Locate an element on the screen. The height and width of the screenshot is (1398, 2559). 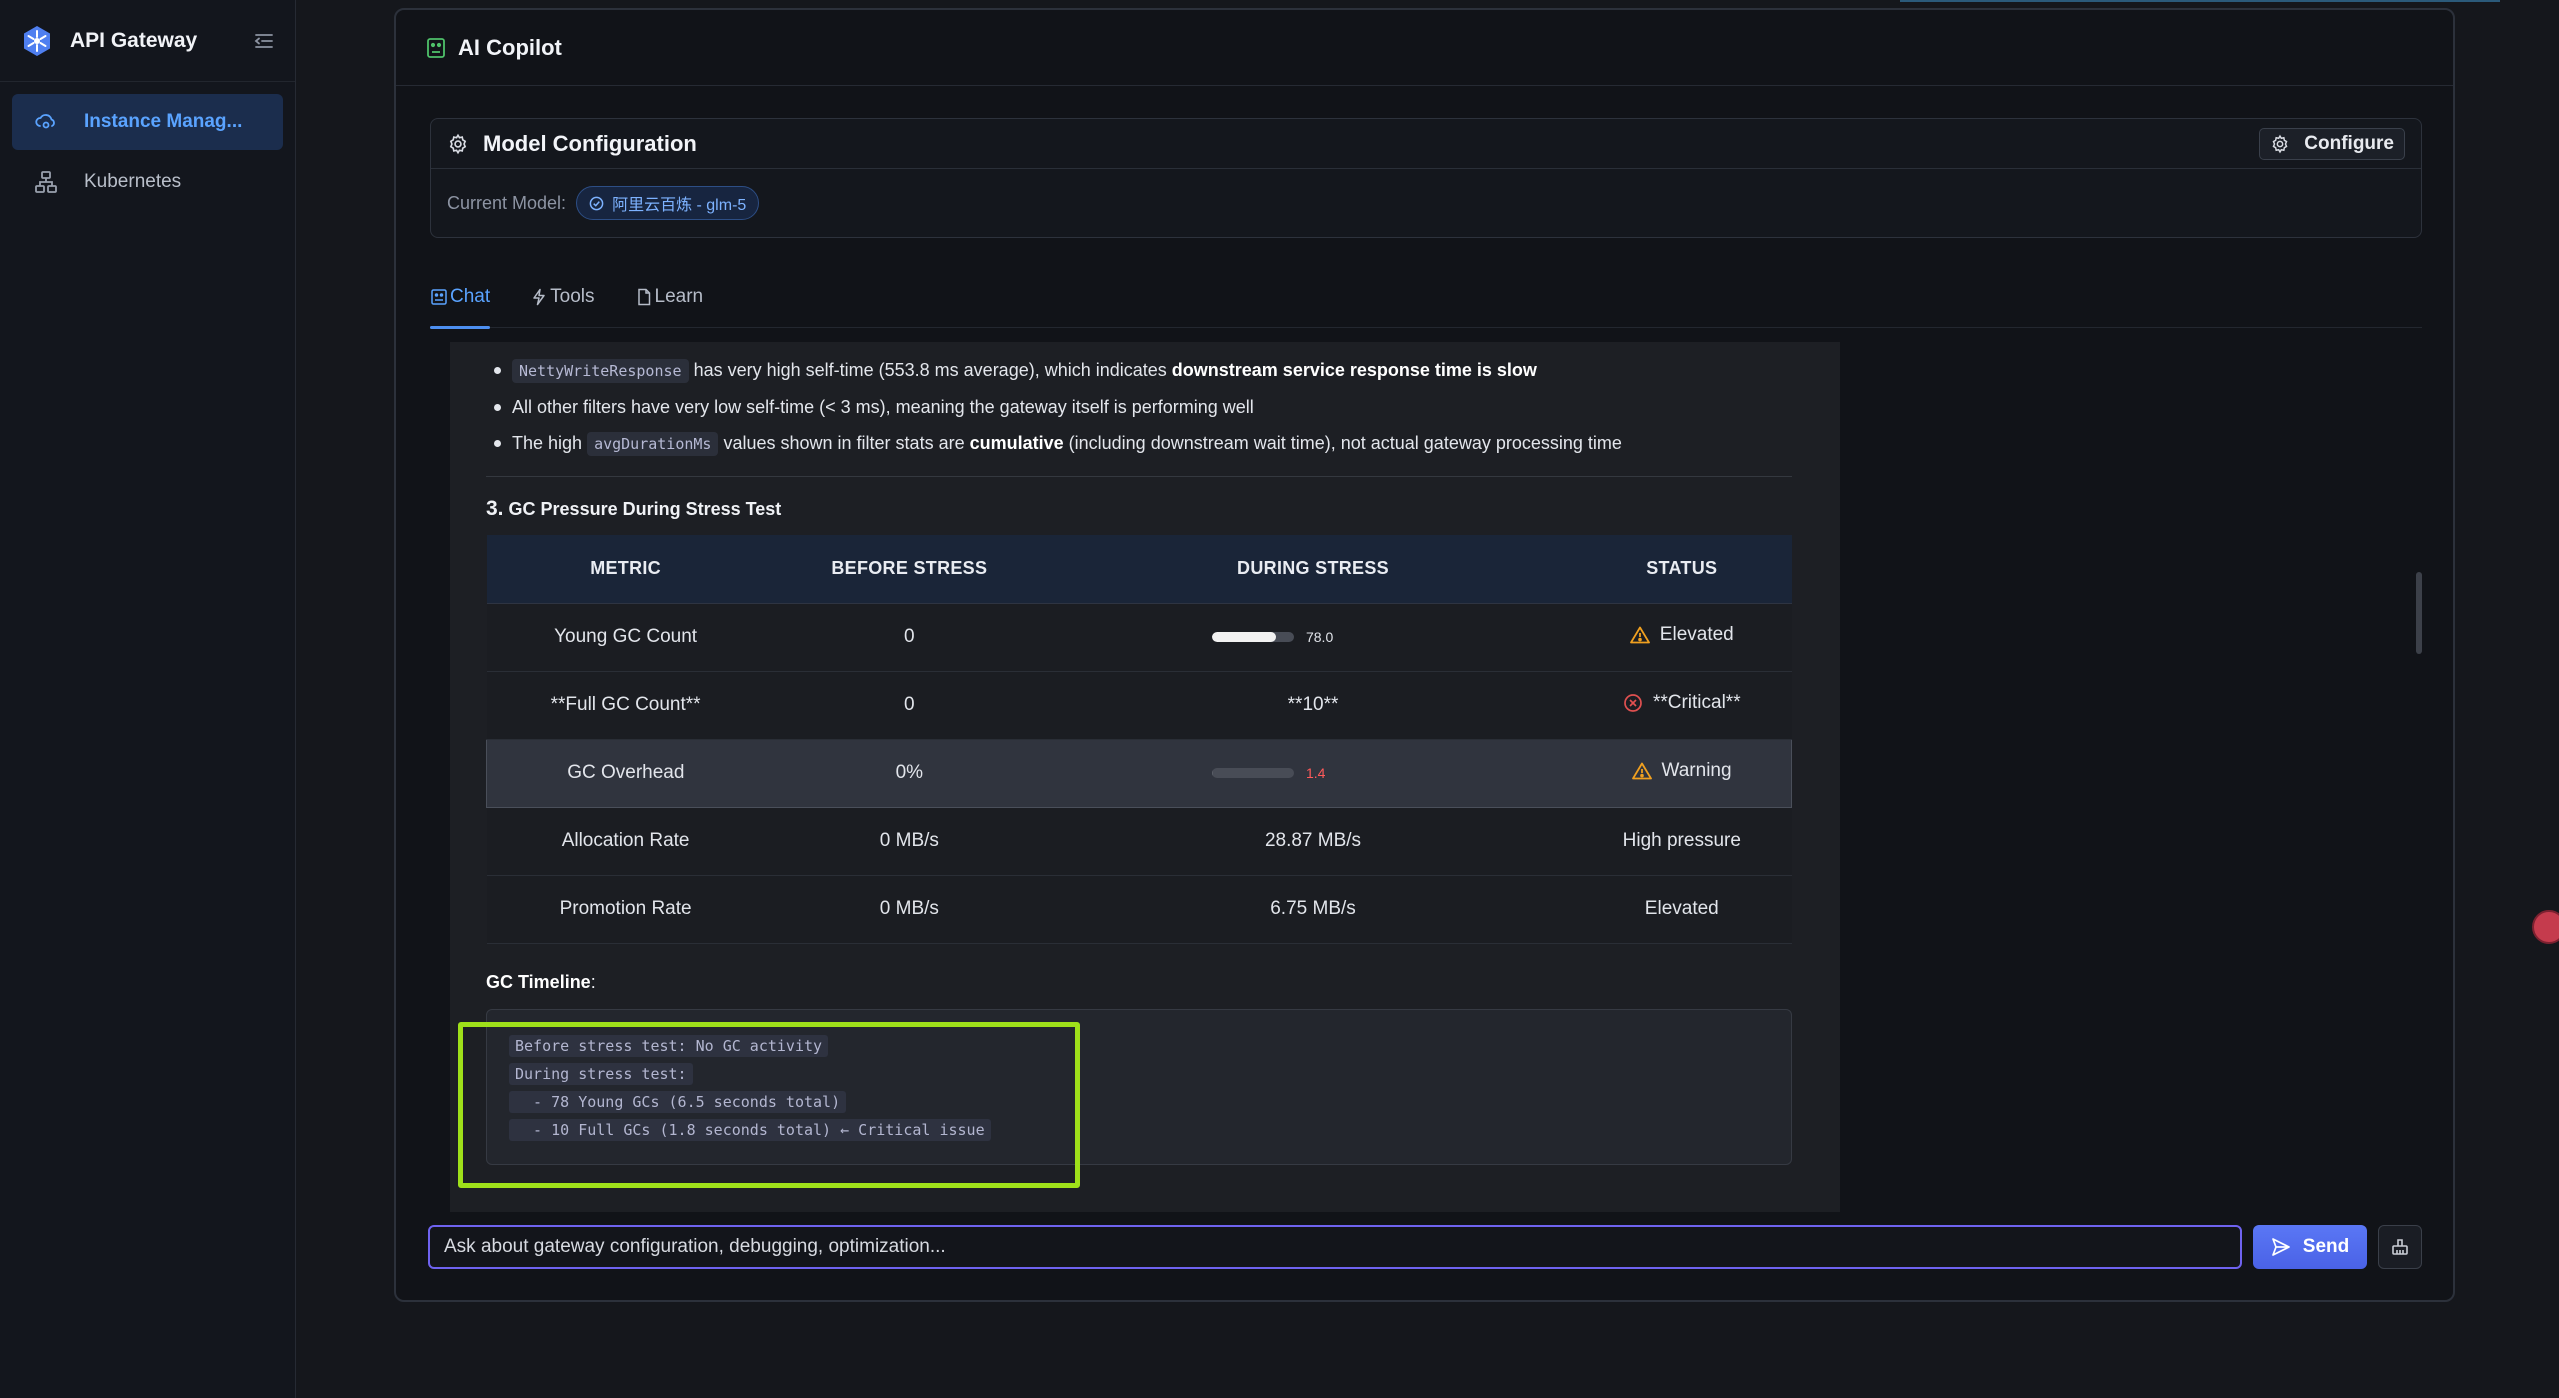
section-title: GC Pressure During Stress Test is located at coordinates (645, 509).